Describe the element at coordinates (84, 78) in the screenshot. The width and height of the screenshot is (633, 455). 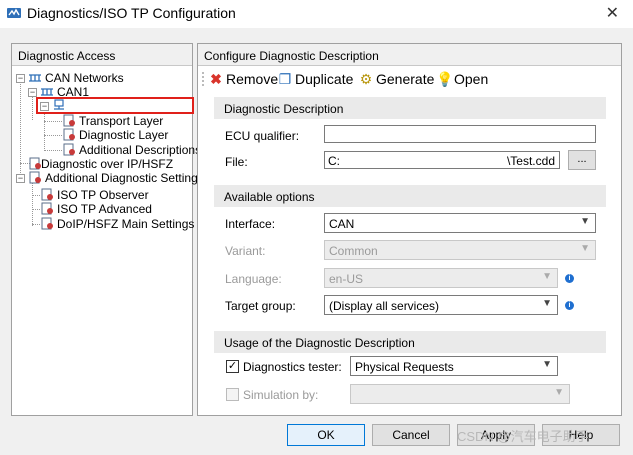
I see `tree-node-label: CAN Networks` at that location.